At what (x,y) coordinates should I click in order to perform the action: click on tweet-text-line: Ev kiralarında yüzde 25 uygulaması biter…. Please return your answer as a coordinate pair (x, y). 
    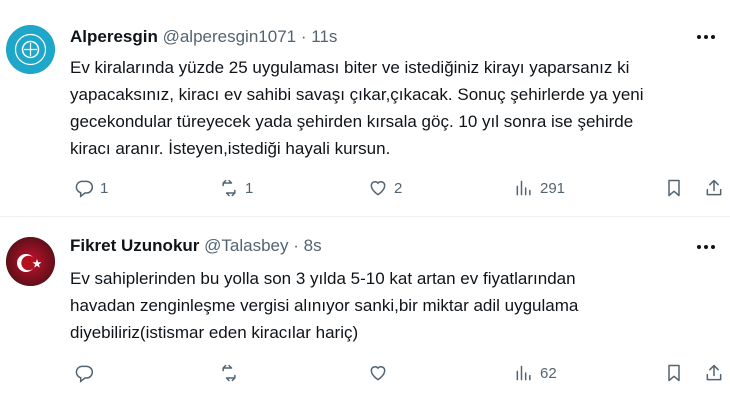
    Looking at the image, I should click on (350, 67).